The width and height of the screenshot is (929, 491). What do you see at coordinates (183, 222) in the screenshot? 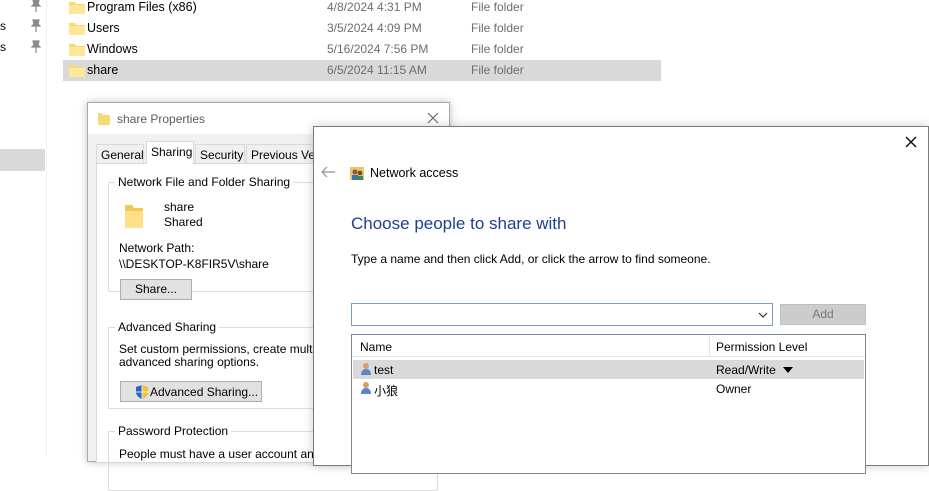
I see `share-status: Shared` at bounding box center [183, 222].